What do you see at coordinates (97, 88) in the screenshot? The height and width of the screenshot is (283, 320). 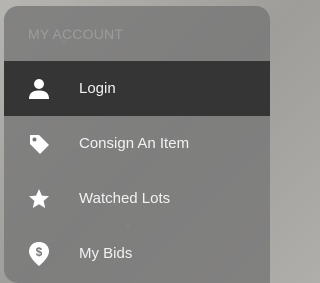 I see `menu-item-label: Login` at bounding box center [97, 88].